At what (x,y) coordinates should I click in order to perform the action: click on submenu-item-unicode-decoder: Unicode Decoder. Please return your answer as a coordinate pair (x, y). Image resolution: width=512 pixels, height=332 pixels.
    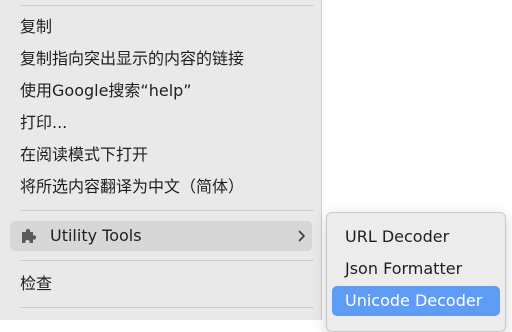
    Looking at the image, I should click on (416, 301).